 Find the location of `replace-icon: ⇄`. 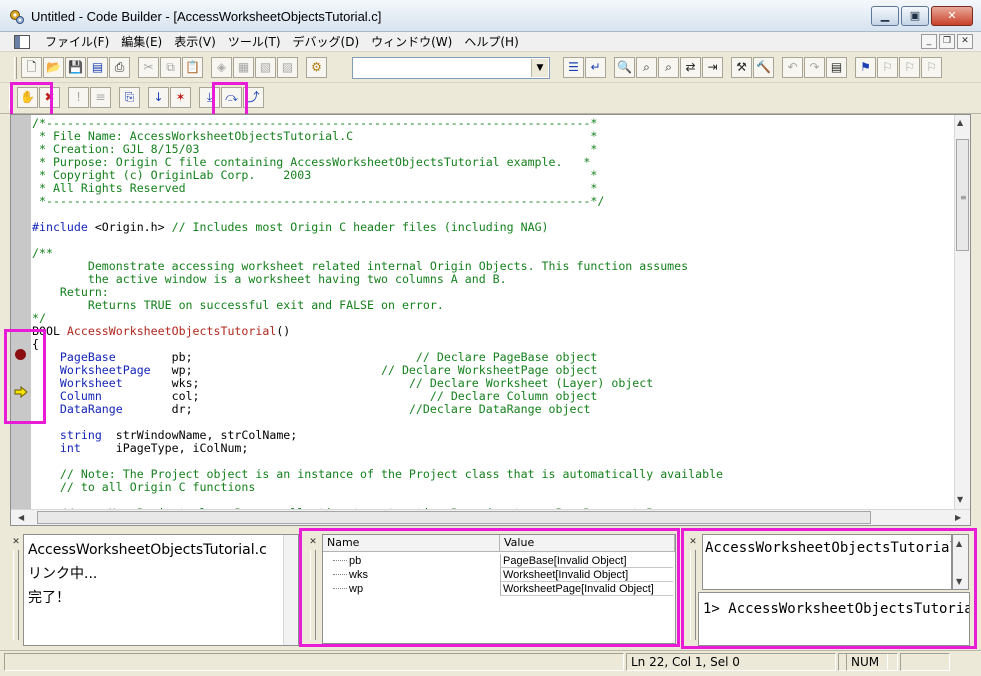

replace-icon: ⇄ is located at coordinates (690, 67).